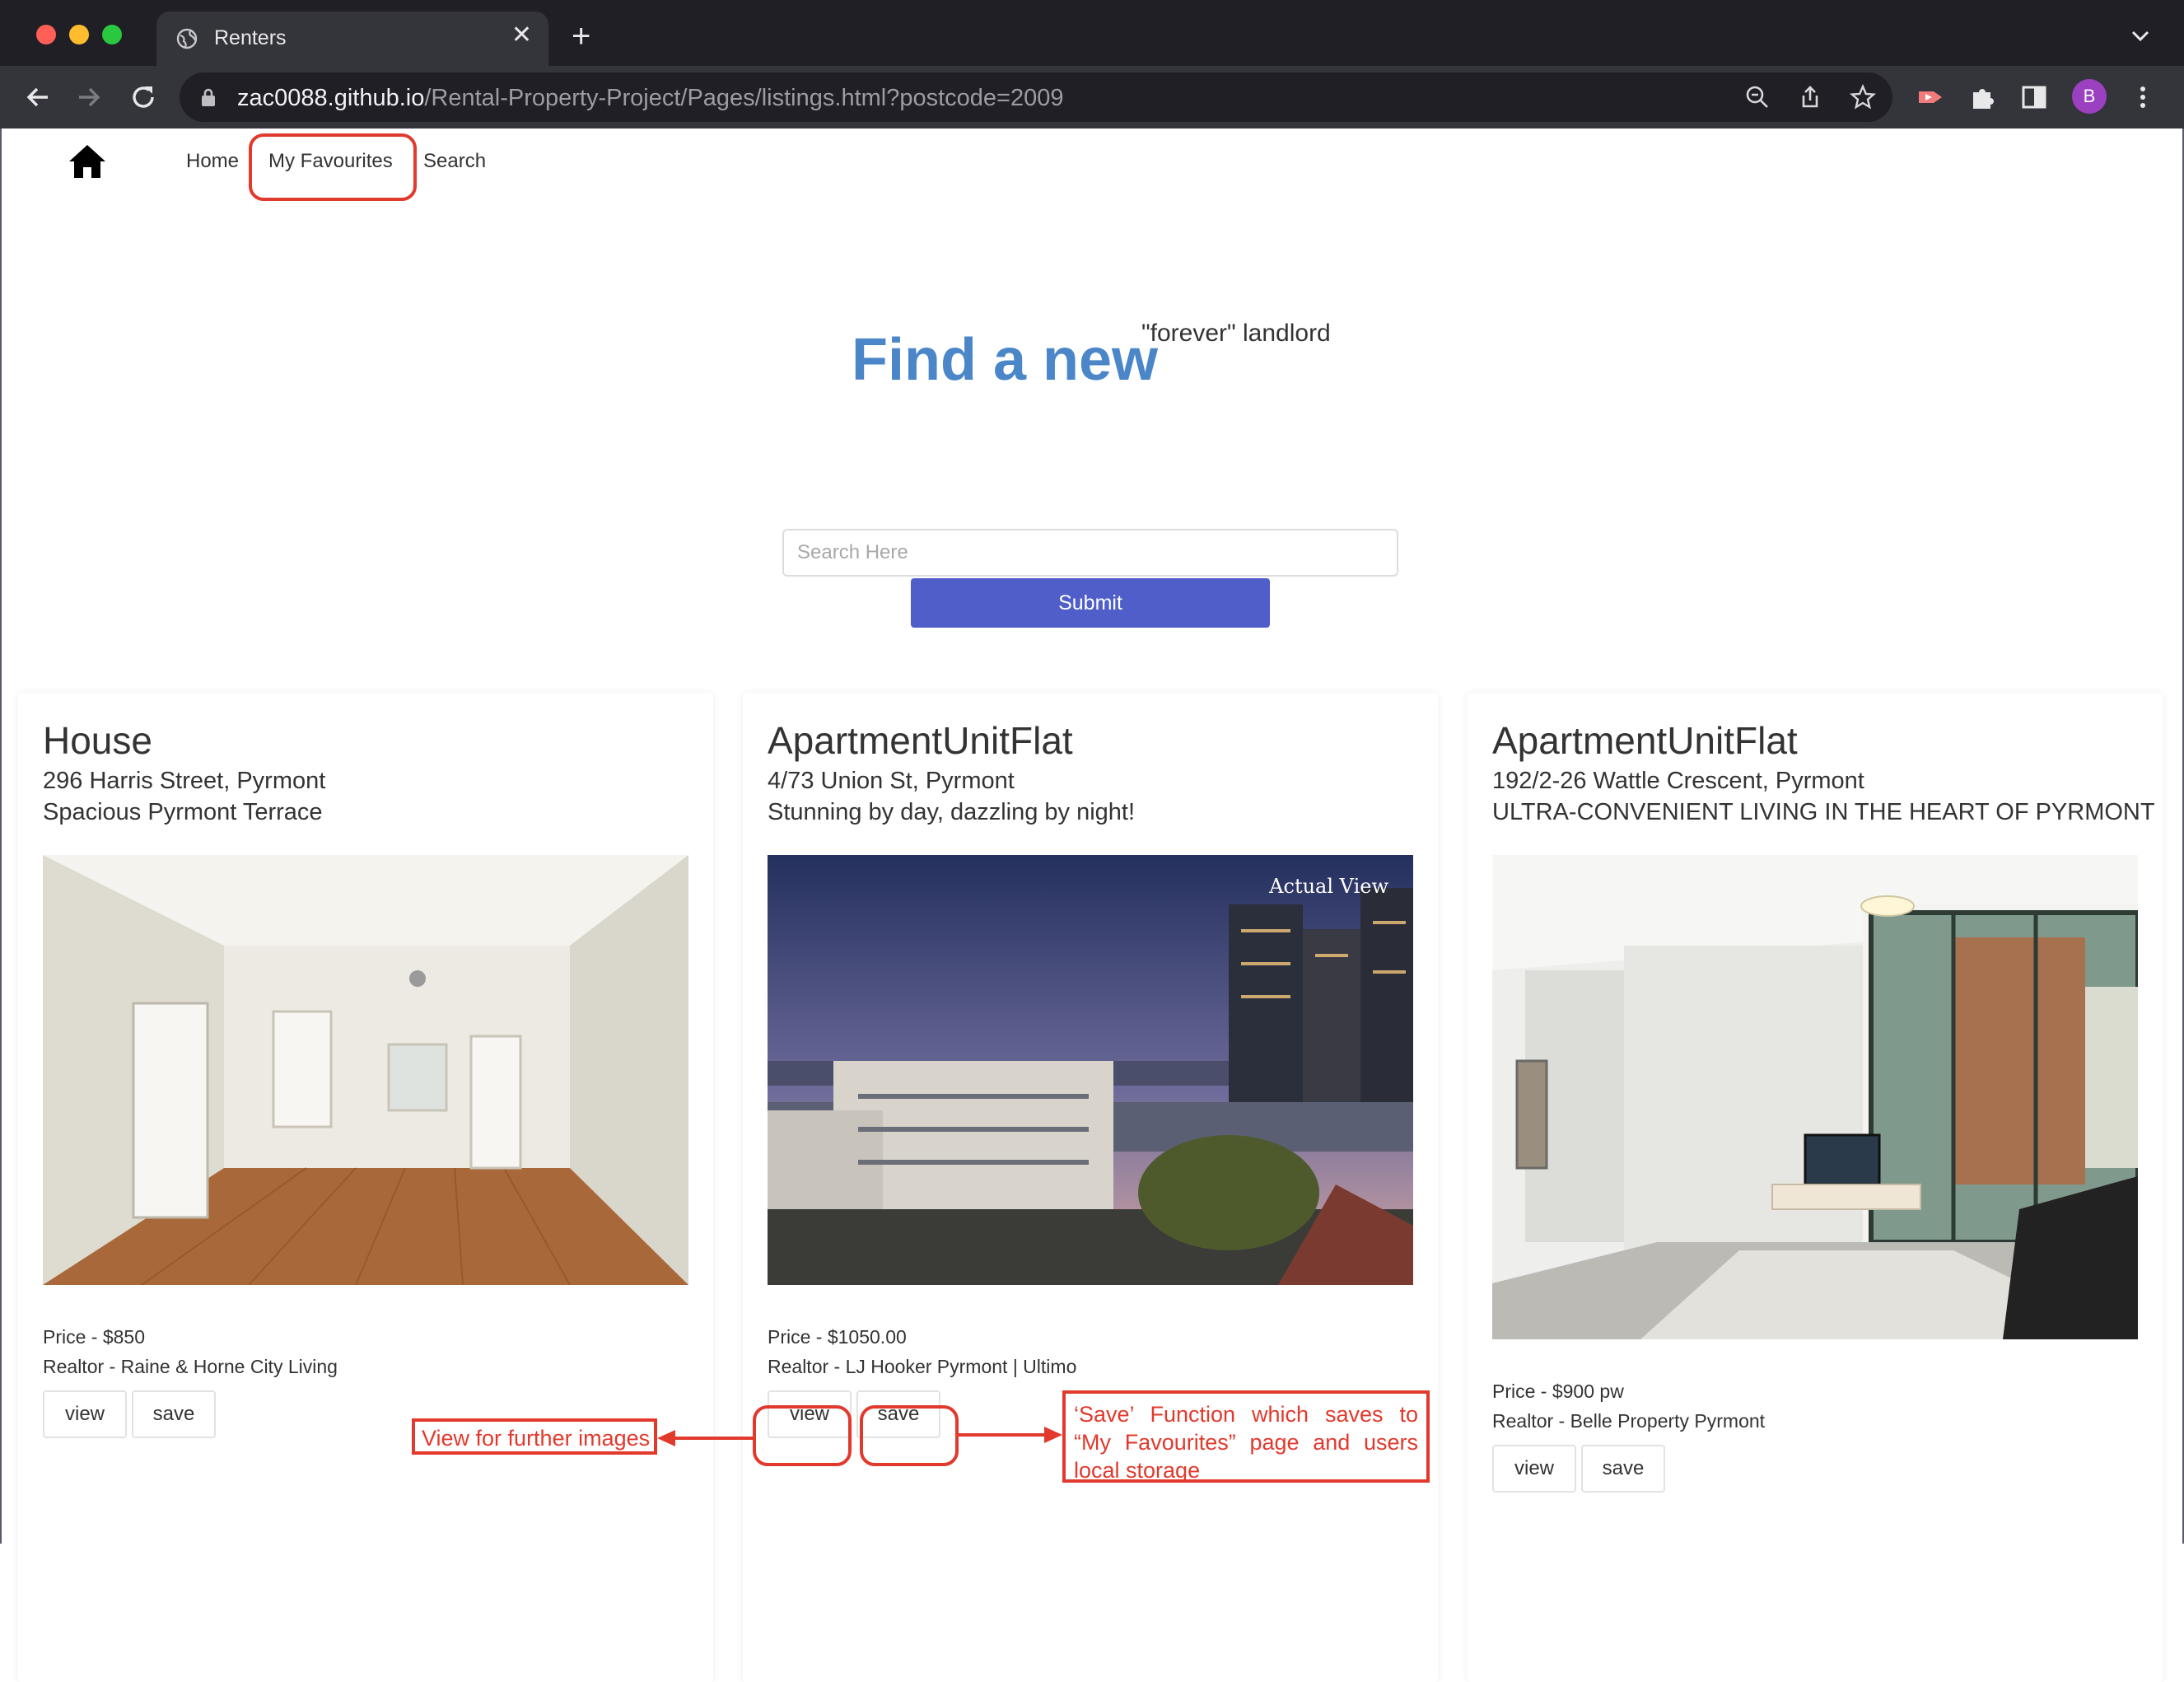  Describe the element at coordinates (1810, 97) in the screenshot. I see `share-icon` at that location.